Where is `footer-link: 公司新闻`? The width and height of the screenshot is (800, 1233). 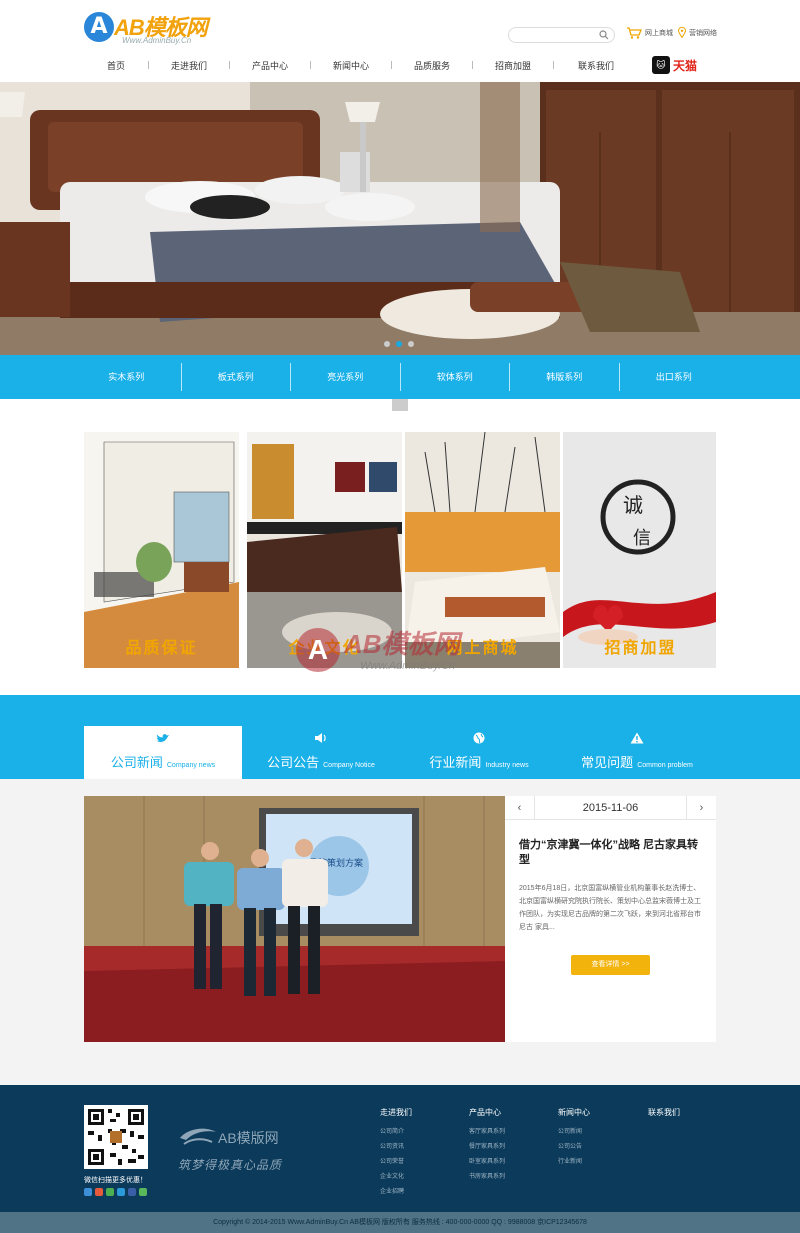
footer-link: 公司新闻 is located at coordinates (574, 1130).